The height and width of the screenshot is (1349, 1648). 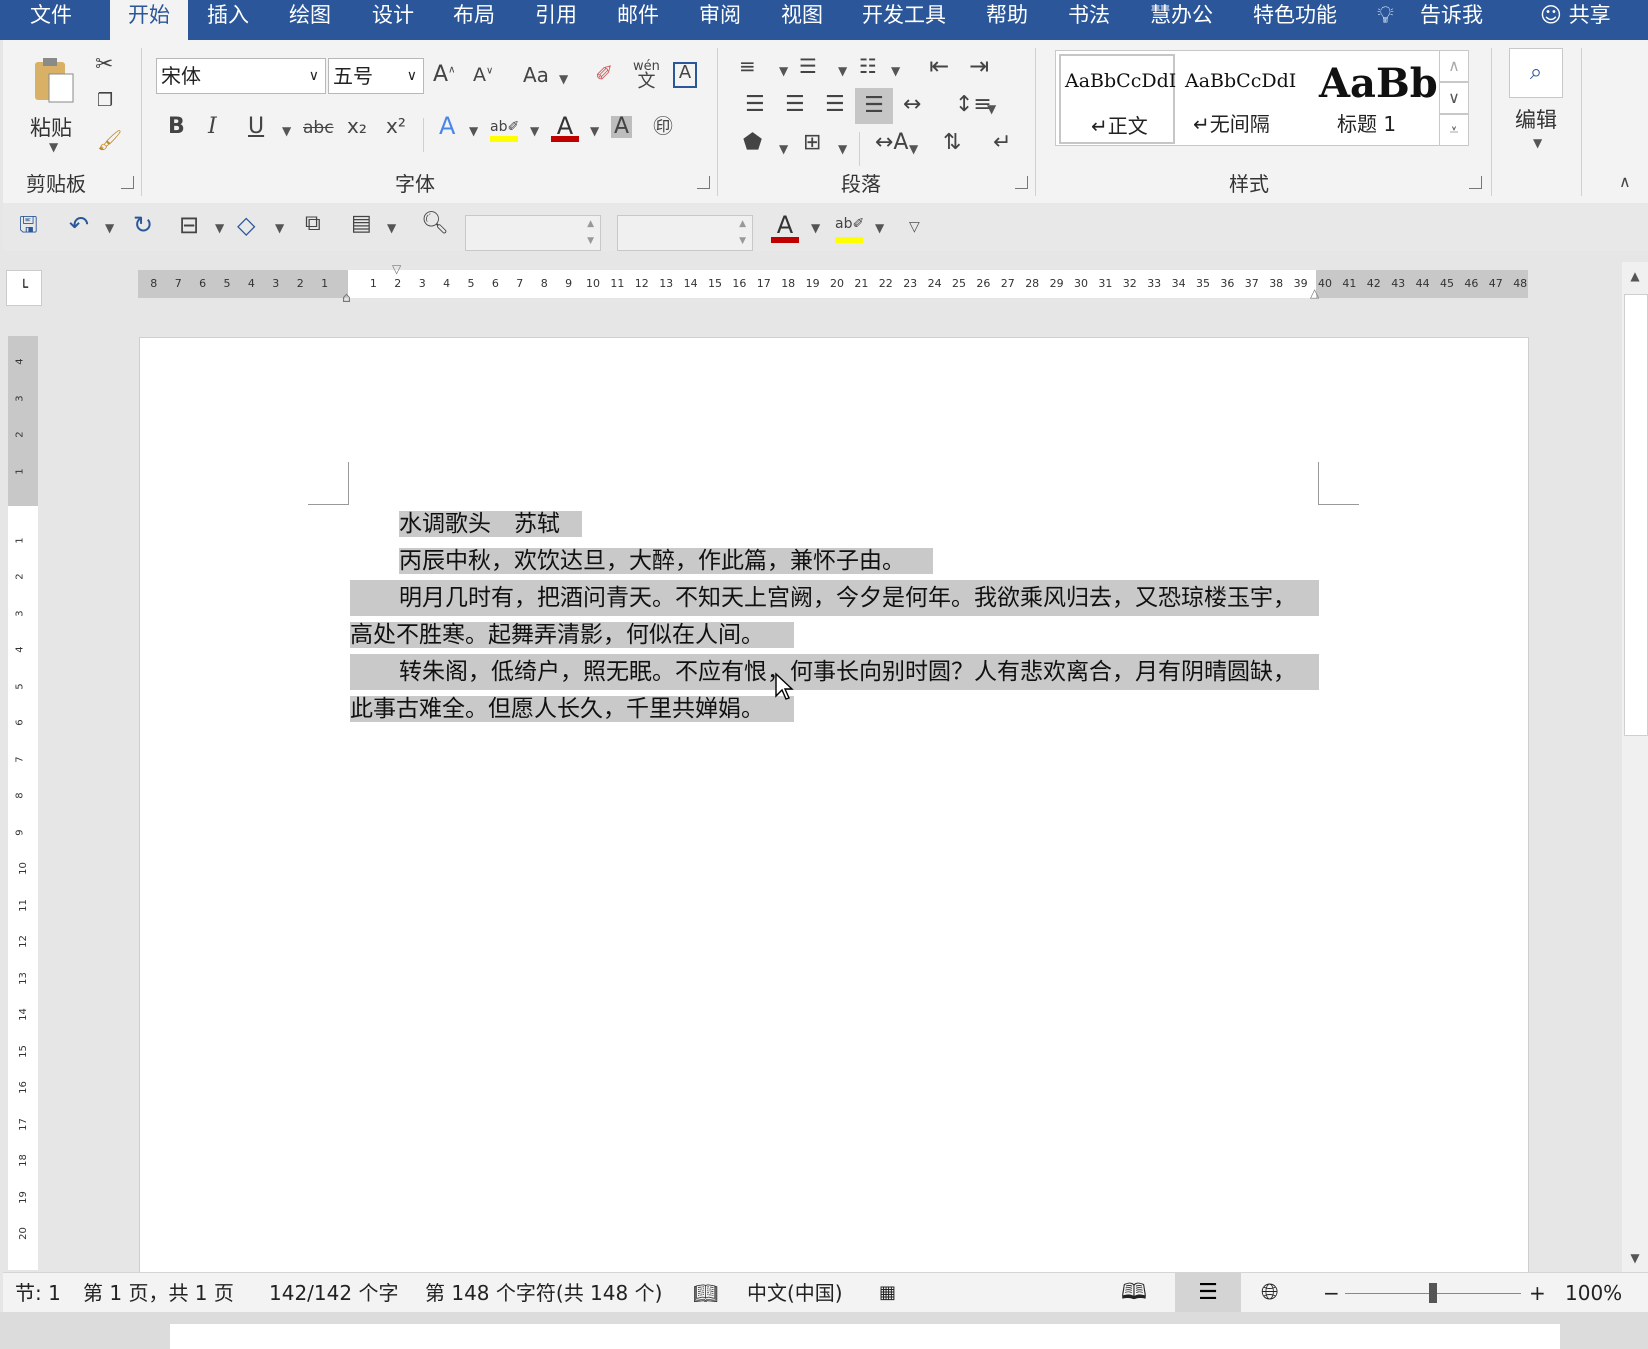 I want to click on page-break-dropdown-icon: ▼, so click(x=219, y=228).